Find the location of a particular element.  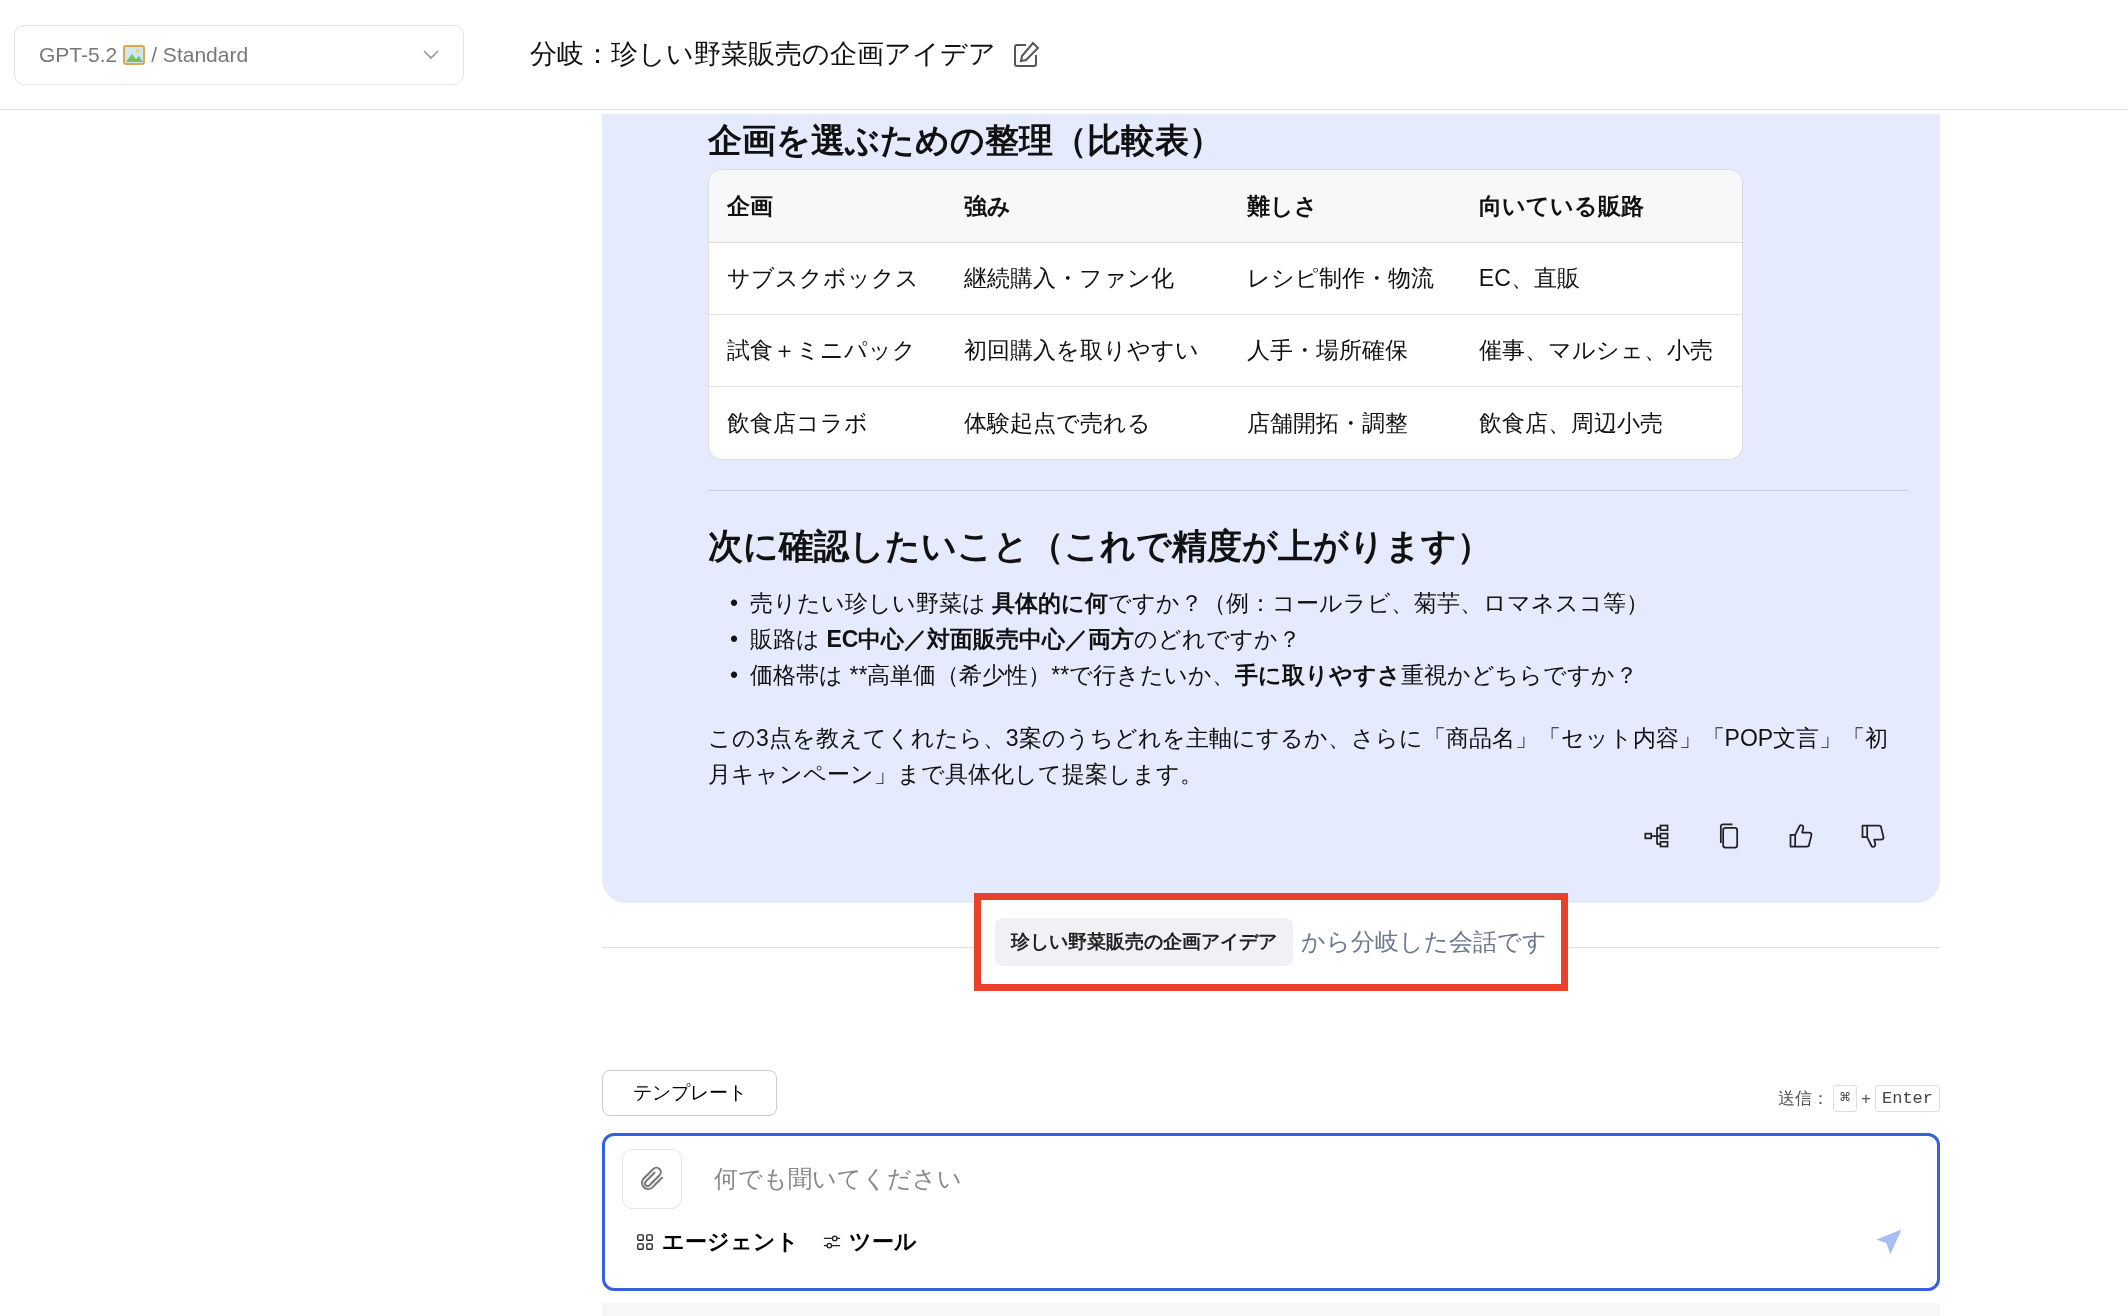

table-cell: 人手・場所確保 is located at coordinates (1344, 350).